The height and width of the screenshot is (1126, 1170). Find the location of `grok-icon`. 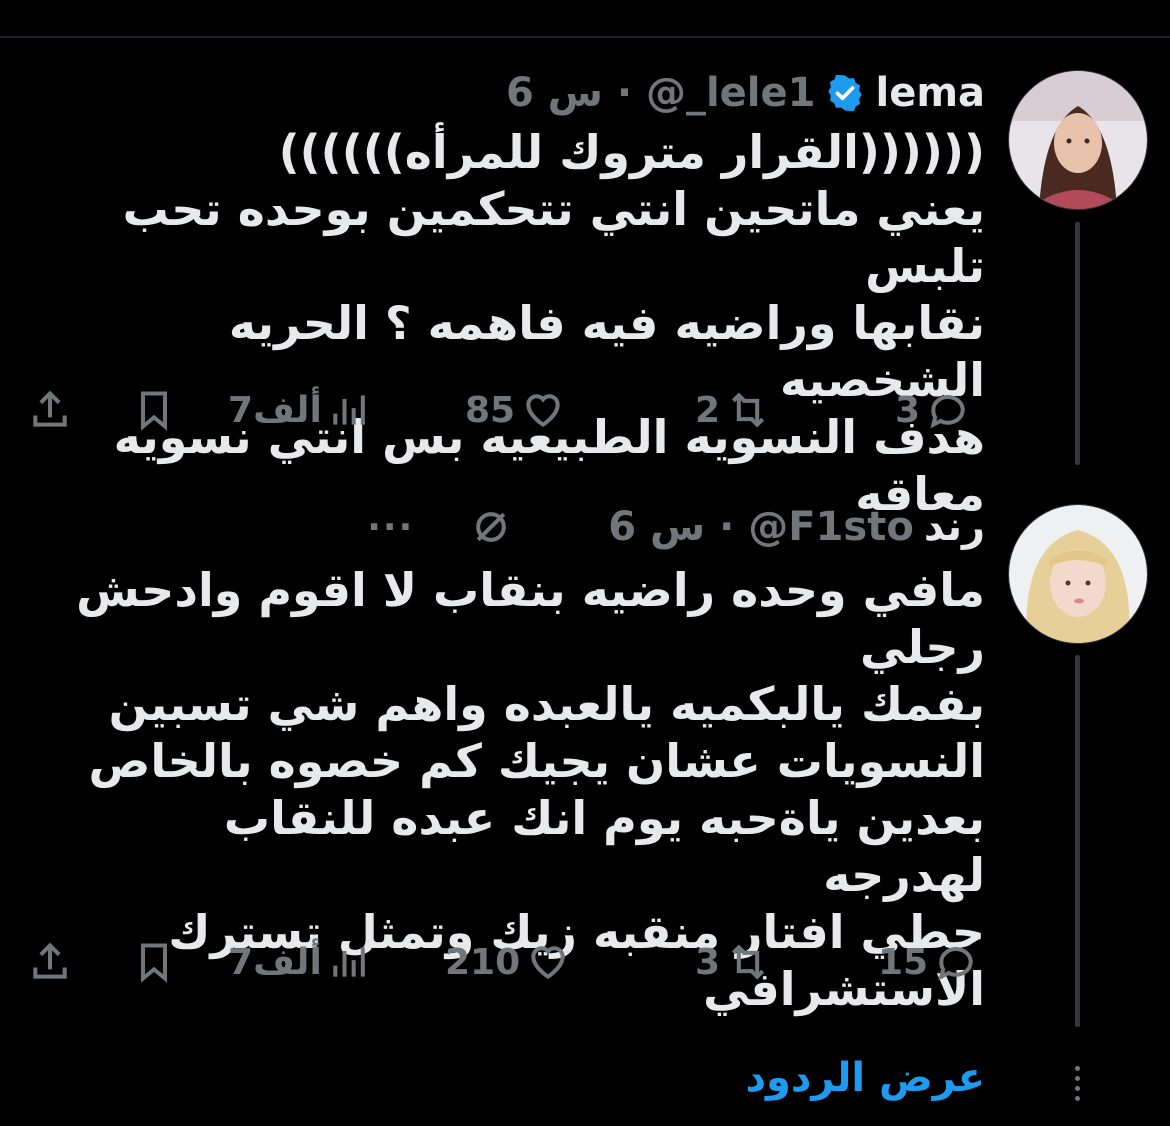

grok-icon is located at coordinates (491, 527).